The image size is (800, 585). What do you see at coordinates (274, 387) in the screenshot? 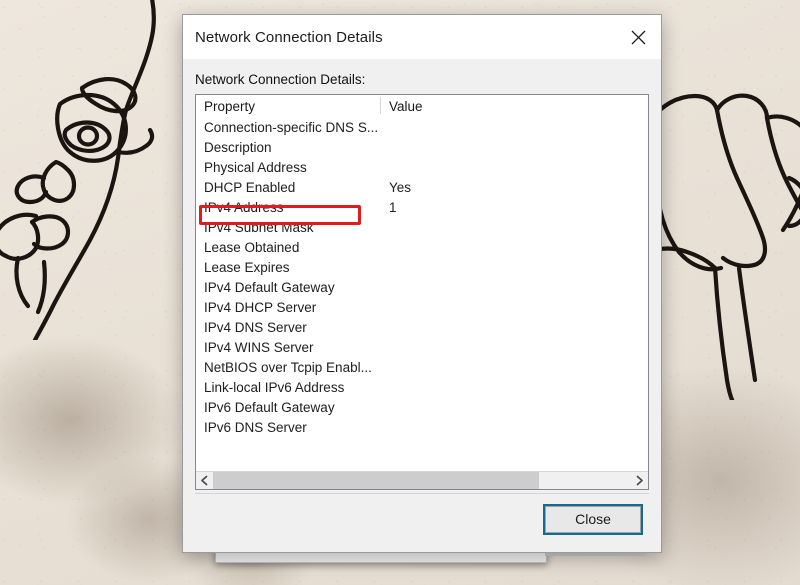
I see `row-property: Link-local IPv6 Address` at bounding box center [274, 387].